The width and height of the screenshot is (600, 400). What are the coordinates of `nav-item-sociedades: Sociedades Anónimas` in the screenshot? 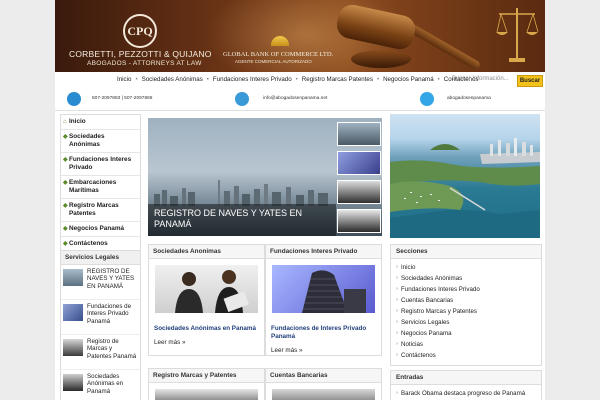 It's located at (172, 79).